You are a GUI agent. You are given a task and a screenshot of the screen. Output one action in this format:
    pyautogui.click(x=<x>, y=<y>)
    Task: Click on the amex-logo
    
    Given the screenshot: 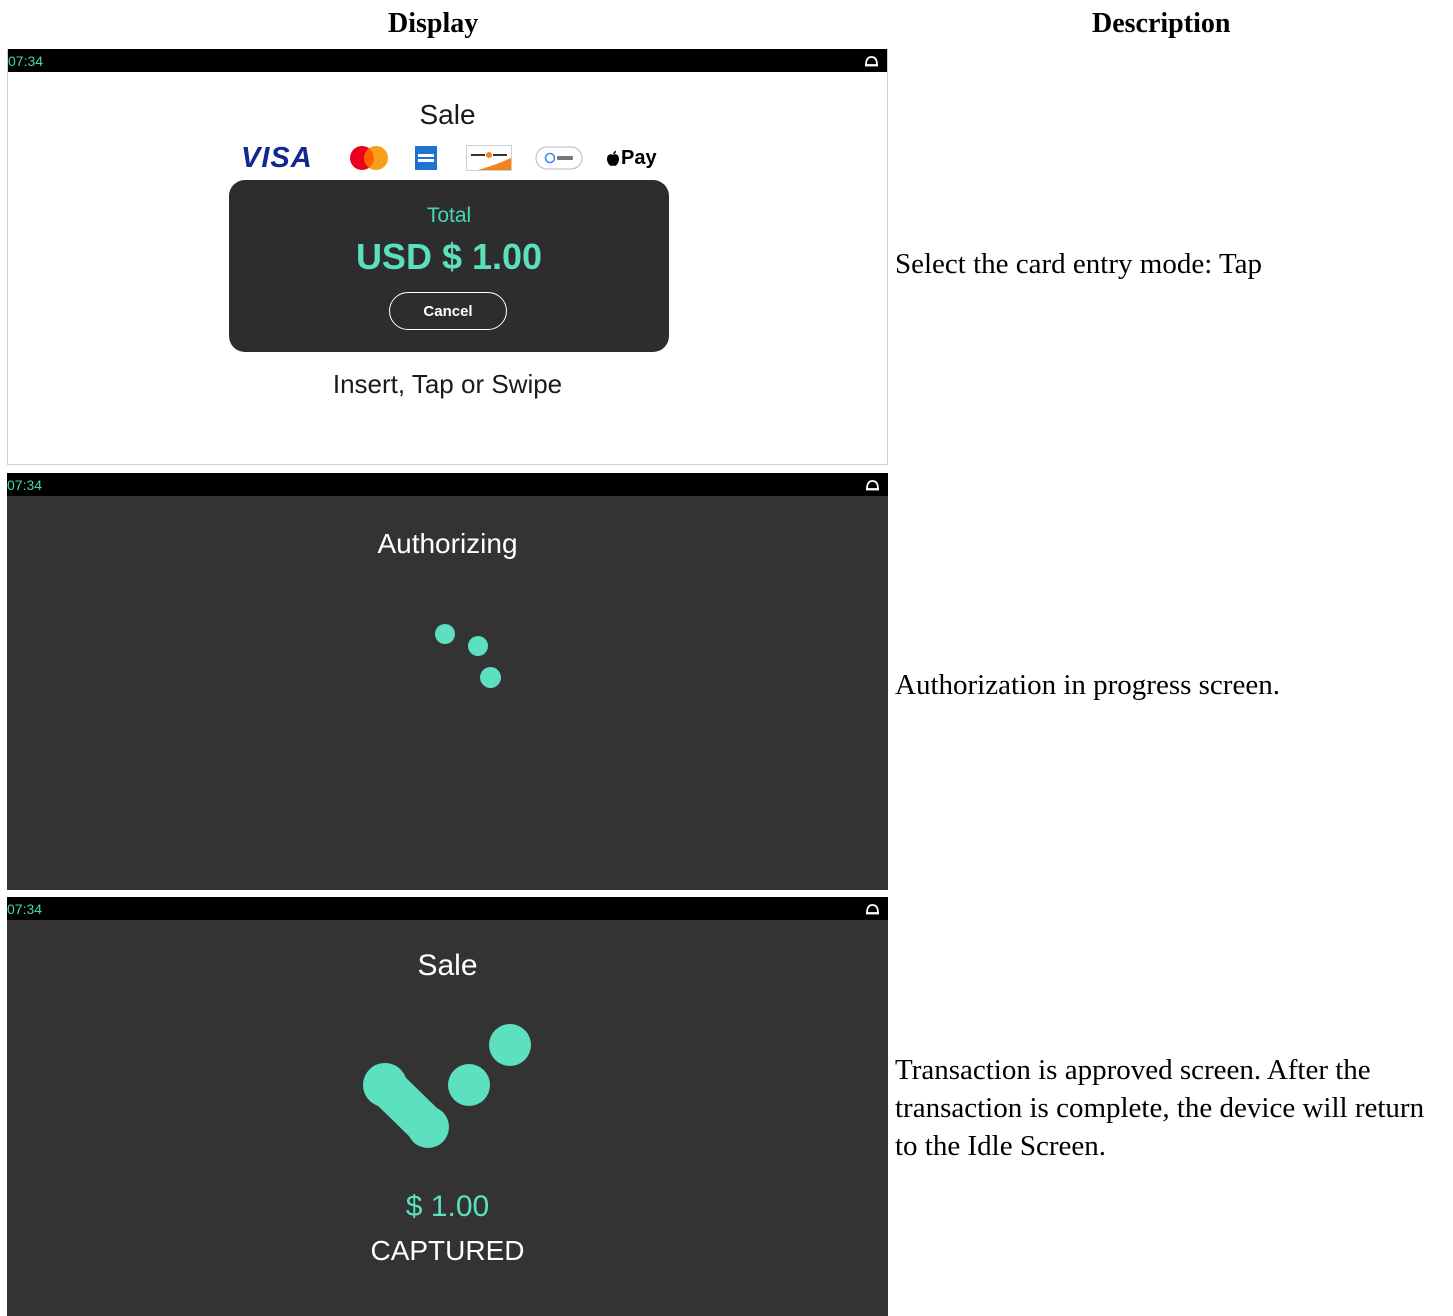 What is the action you would take?
    pyautogui.click(x=426, y=158)
    